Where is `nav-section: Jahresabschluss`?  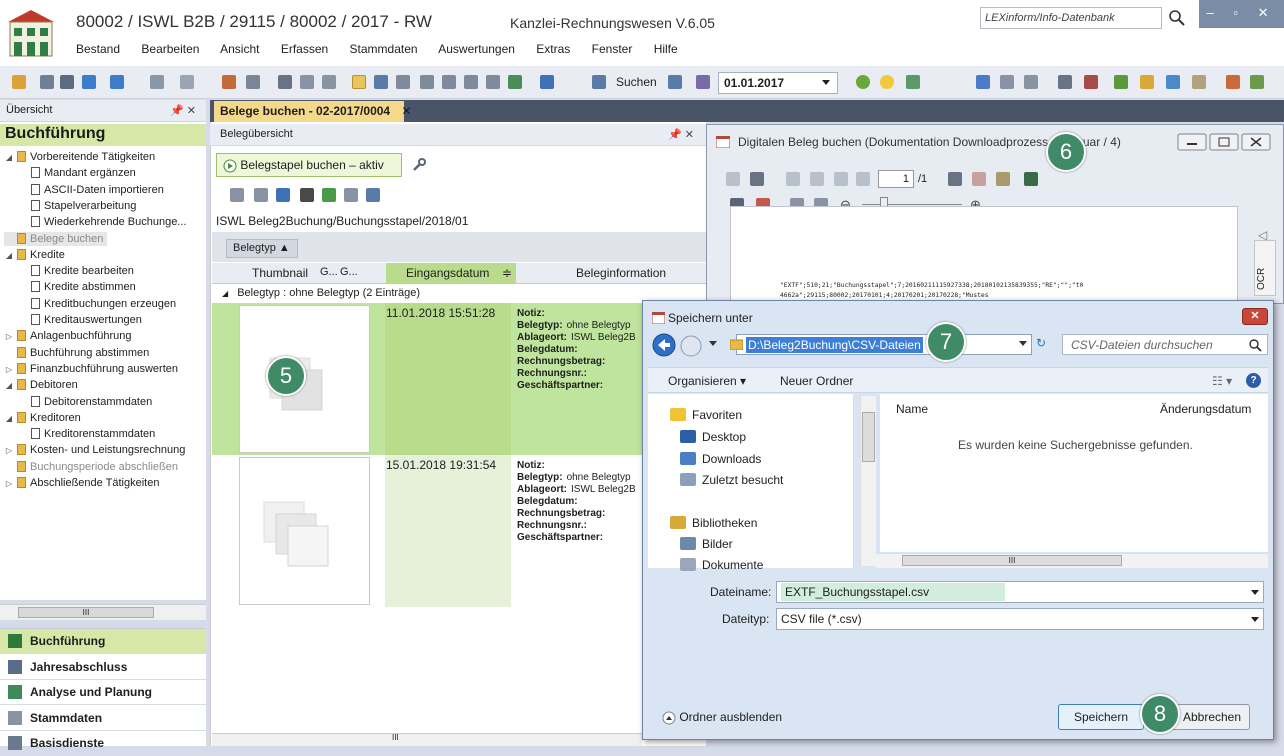 nav-section: Jahresabschluss is located at coordinates (103, 667).